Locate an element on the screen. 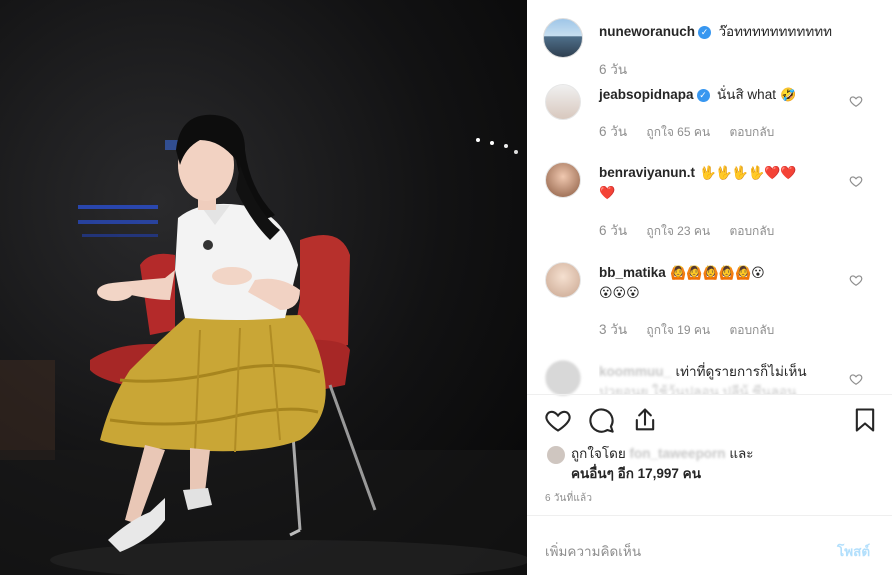 The image size is (892, 575). comment-likes: ถูกใจ 23 คน is located at coordinates (678, 231).